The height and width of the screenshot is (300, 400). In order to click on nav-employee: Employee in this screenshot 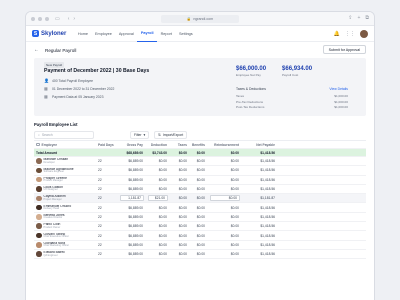, I will do `click(104, 34)`.